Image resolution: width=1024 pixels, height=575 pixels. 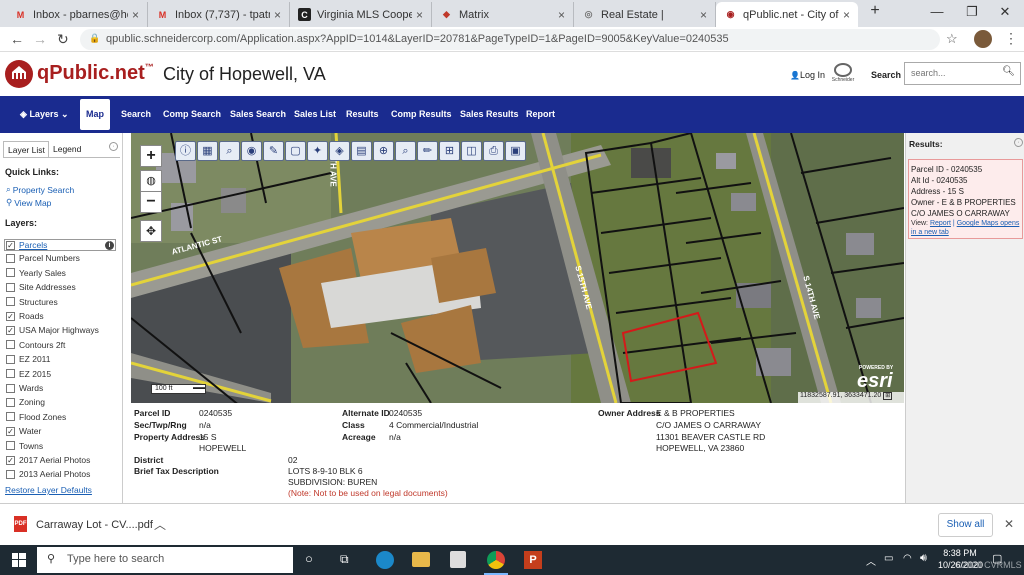 I want to click on select-icon: ◉, so click(x=251, y=151).